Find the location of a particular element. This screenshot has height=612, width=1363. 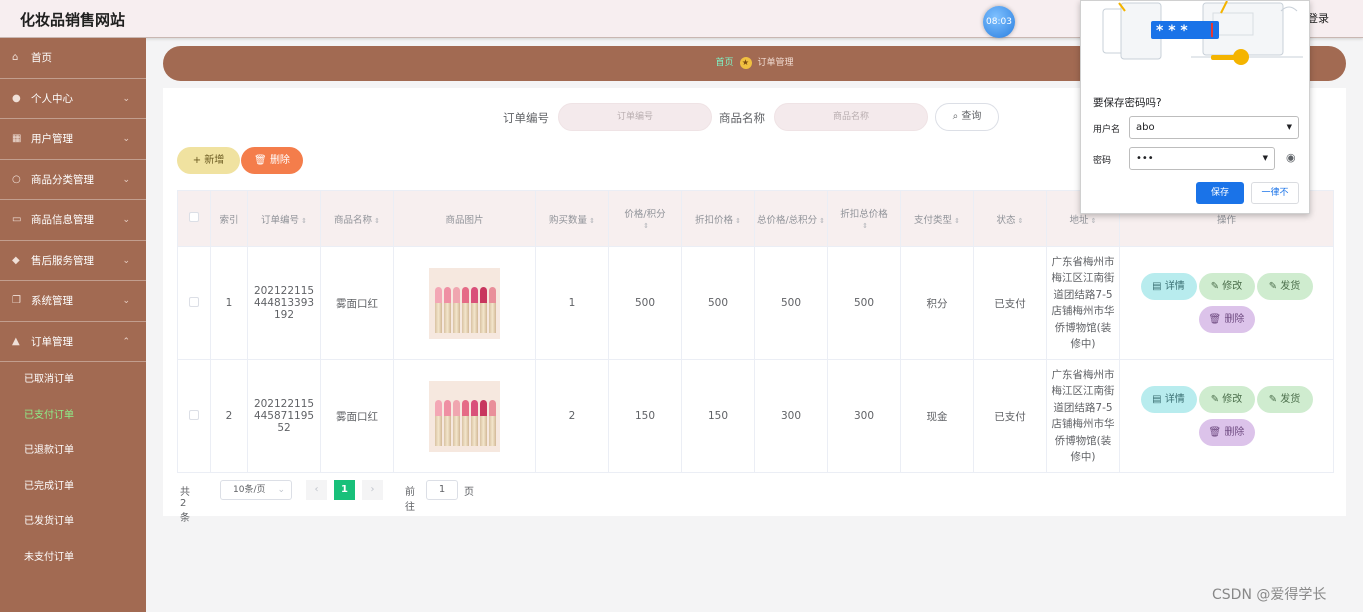

sidebar-item-personal-center: ● 个人中心 ⌄ is located at coordinates (73, 99).